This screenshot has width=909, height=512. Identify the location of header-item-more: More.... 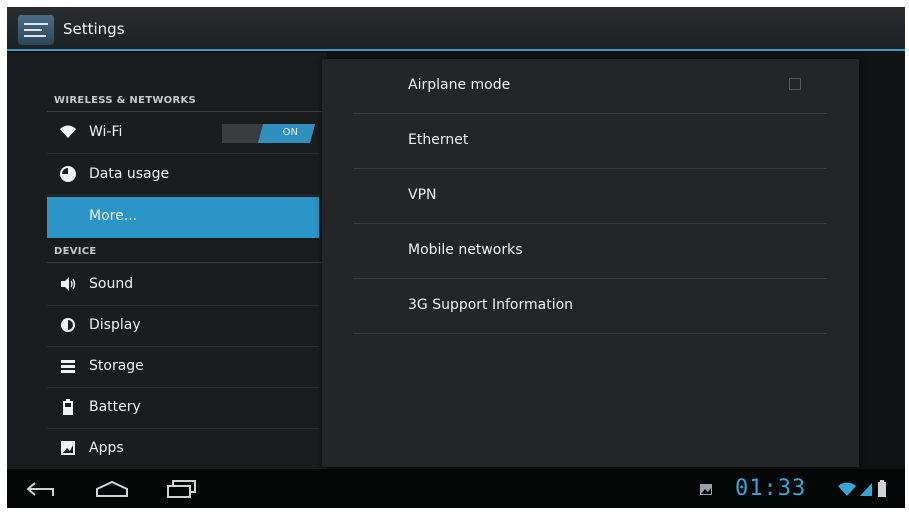
(183, 217).